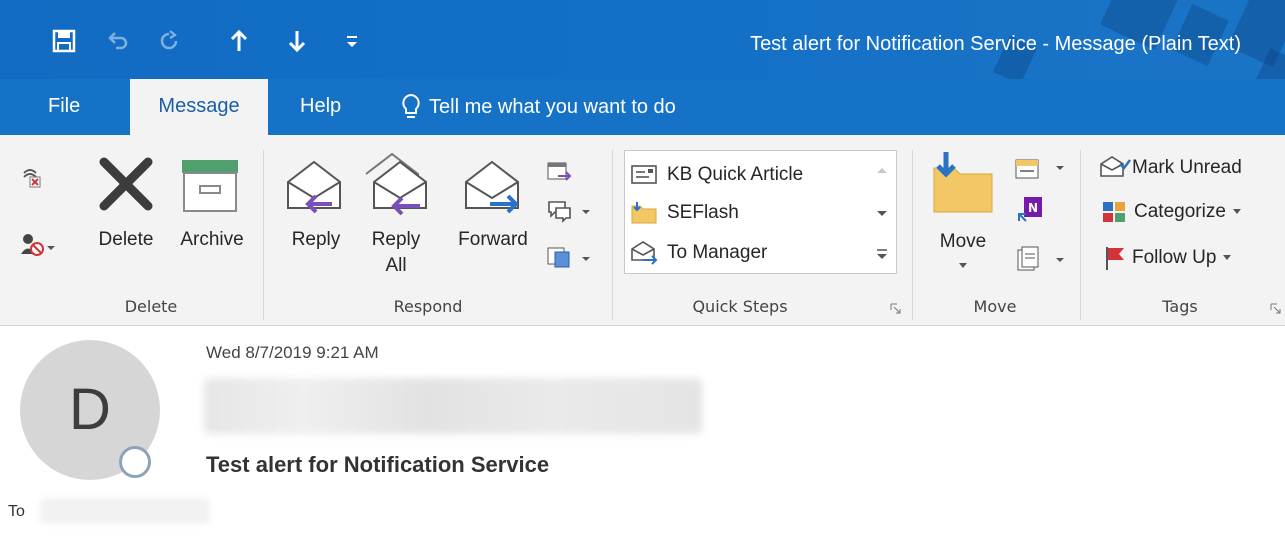 The image size is (1285, 538). Describe the element at coordinates (64, 106) in the screenshot. I see `tab-file: File` at that location.